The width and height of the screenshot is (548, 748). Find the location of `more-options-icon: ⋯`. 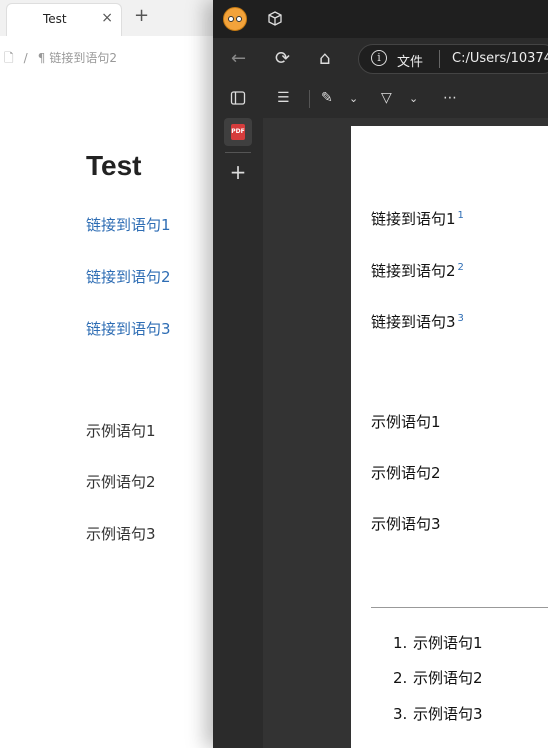

more-options-icon: ⋯ is located at coordinates (450, 98).